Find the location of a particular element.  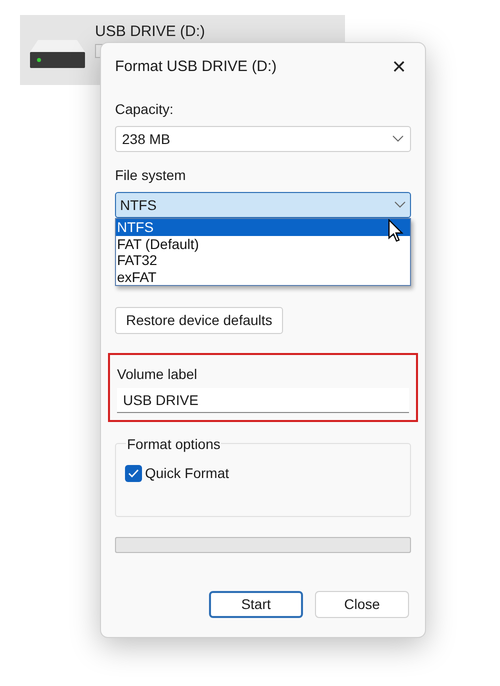

checkbox-label: Quick Format is located at coordinates (187, 473).